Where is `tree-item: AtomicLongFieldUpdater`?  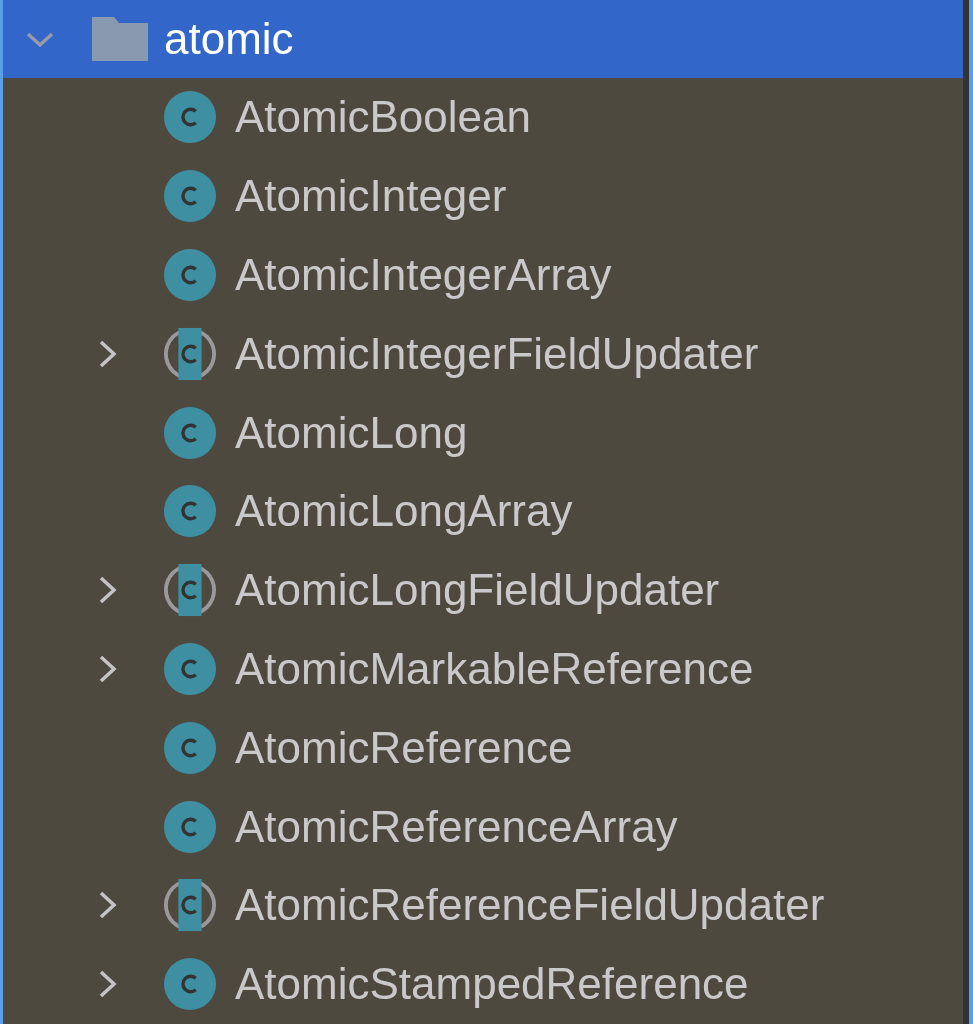 tree-item: AtomicLongFieldUpdater is located at coordinates (483, 590).